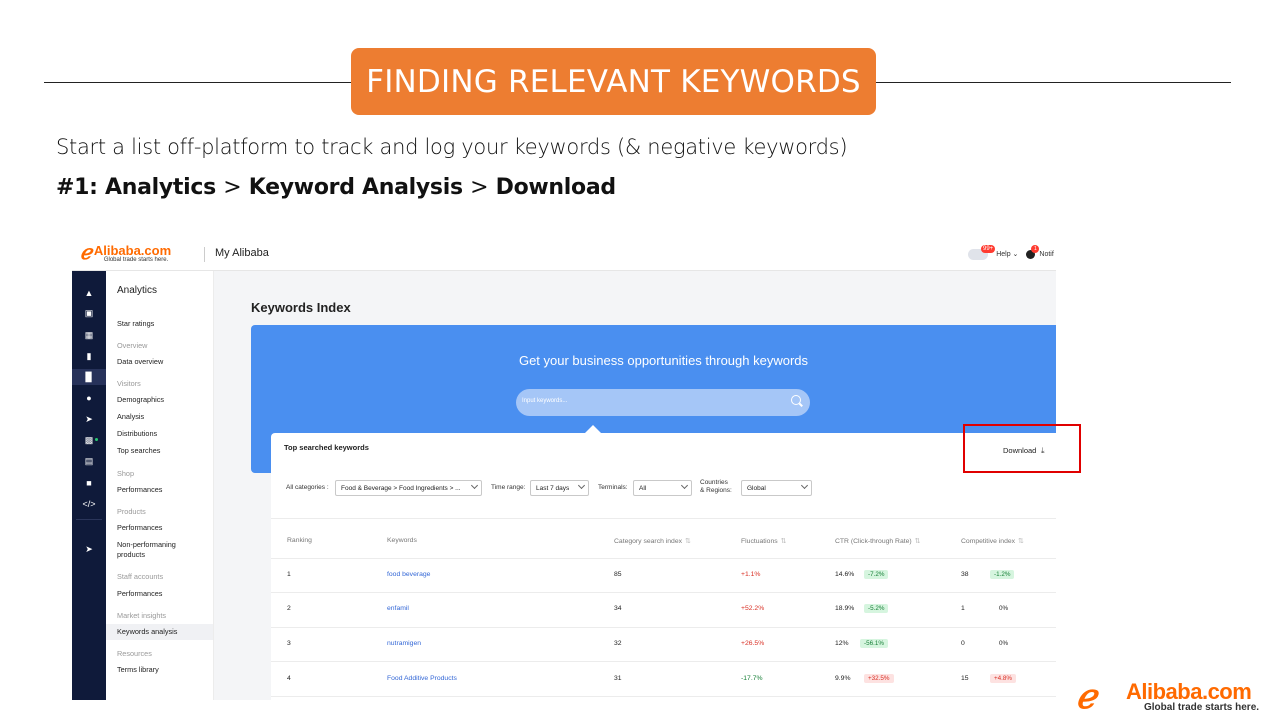 The height and width of the screenshot is (720, 1280). What do you see at coordinates (408, 574) in the screenshot?
I see `keyword-link: food beverage` at bounding box center [408, 574].